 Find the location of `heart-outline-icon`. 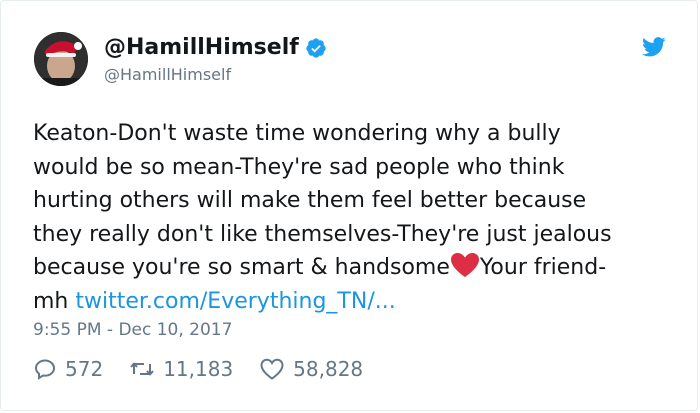

heart-outline-icon is located at coordinates (272, 369).